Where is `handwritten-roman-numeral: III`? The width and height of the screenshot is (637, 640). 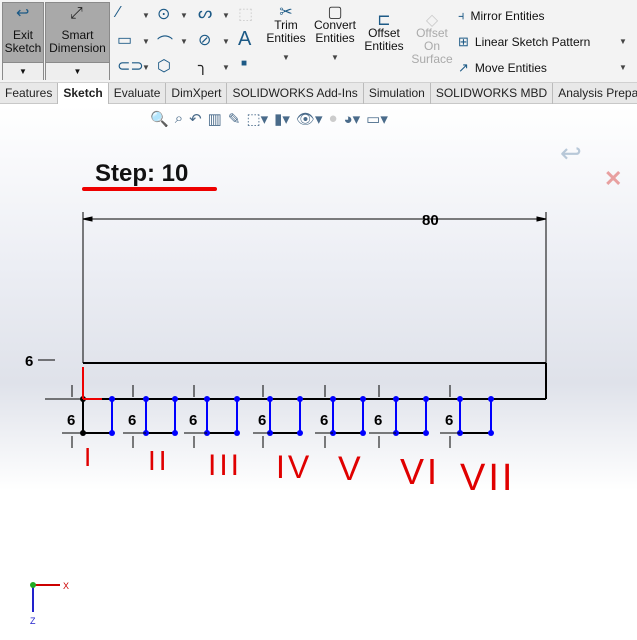 handwritten-roman-numeral: III is located at coordinates (225, 465).